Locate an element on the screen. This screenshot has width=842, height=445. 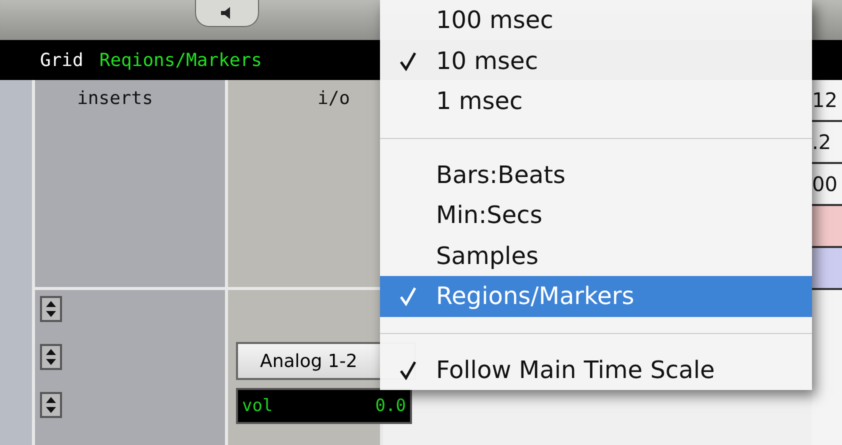
menu-item: Bars:Beats is located at coordinates (596, 175).